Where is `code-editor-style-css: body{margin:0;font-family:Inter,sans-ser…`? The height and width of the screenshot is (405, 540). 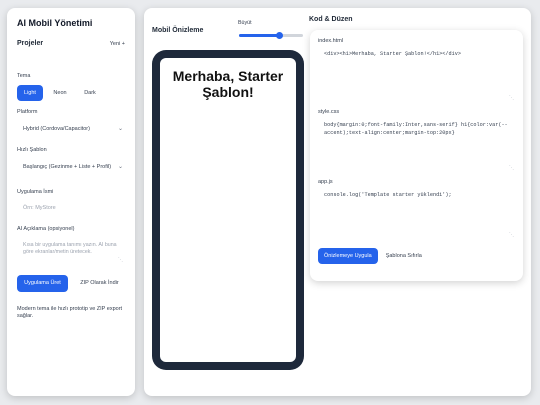
code-editor-style-css: body{margin:0;font-family:Inter,sans-ser… is located at coordinates (416, 145).